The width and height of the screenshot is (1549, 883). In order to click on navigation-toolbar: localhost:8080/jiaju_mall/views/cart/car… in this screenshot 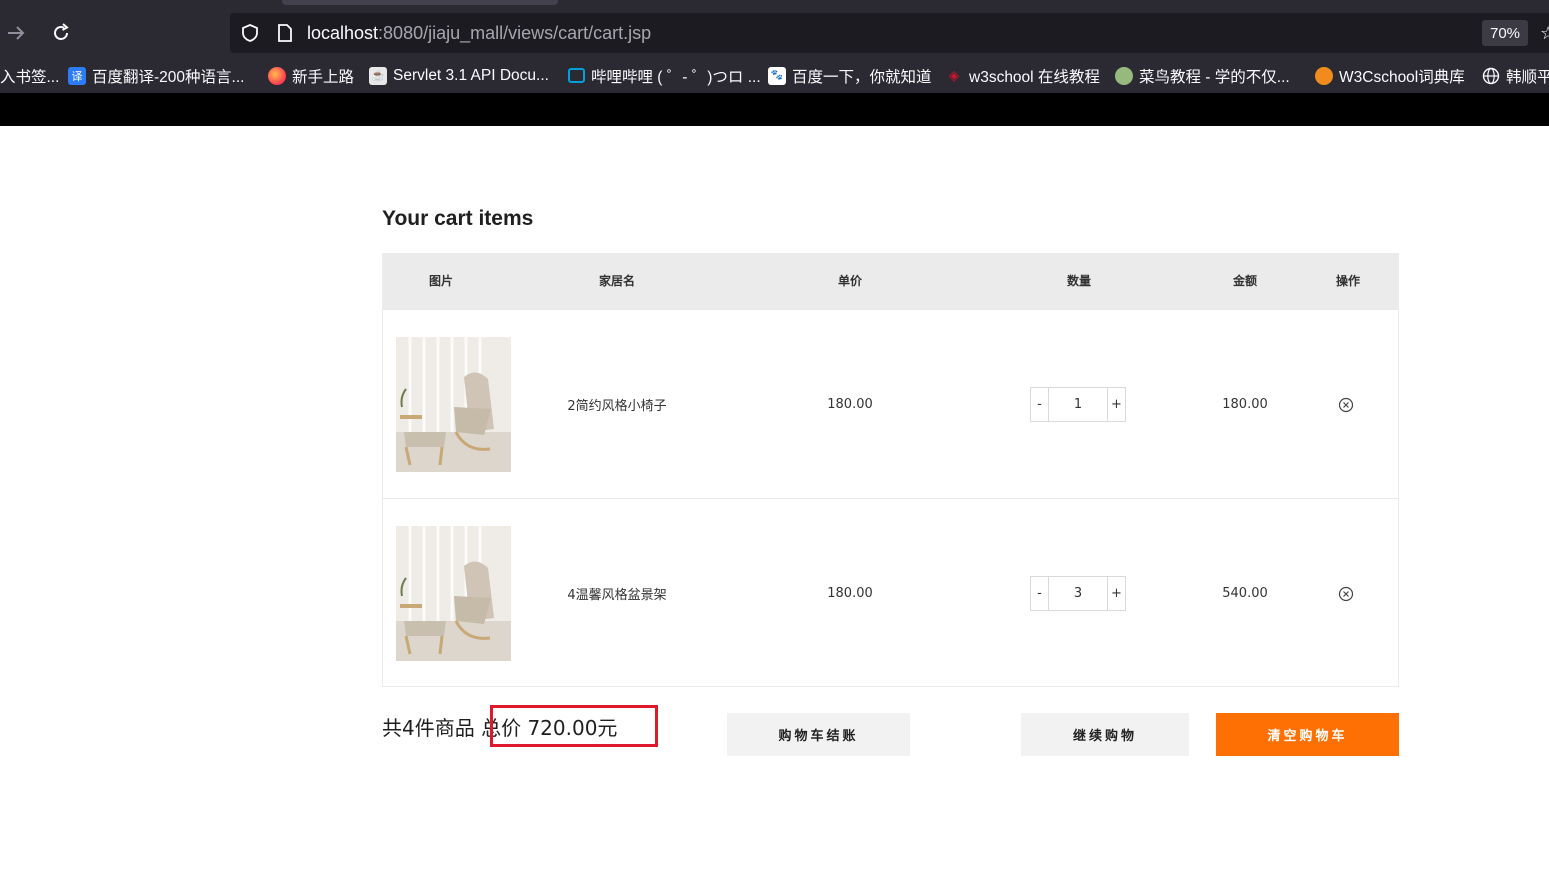, I will do `click(774, 29)`.